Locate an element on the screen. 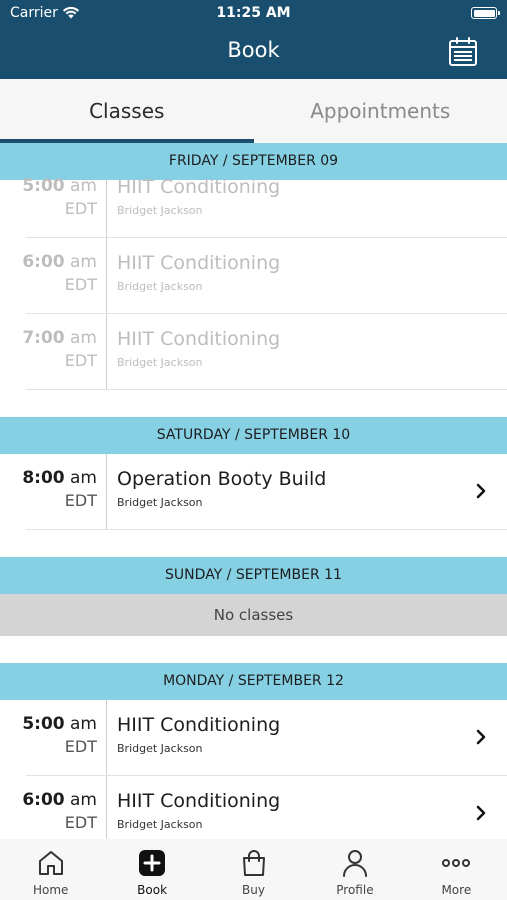  calendar-icon is located at coordinates (463, 52).